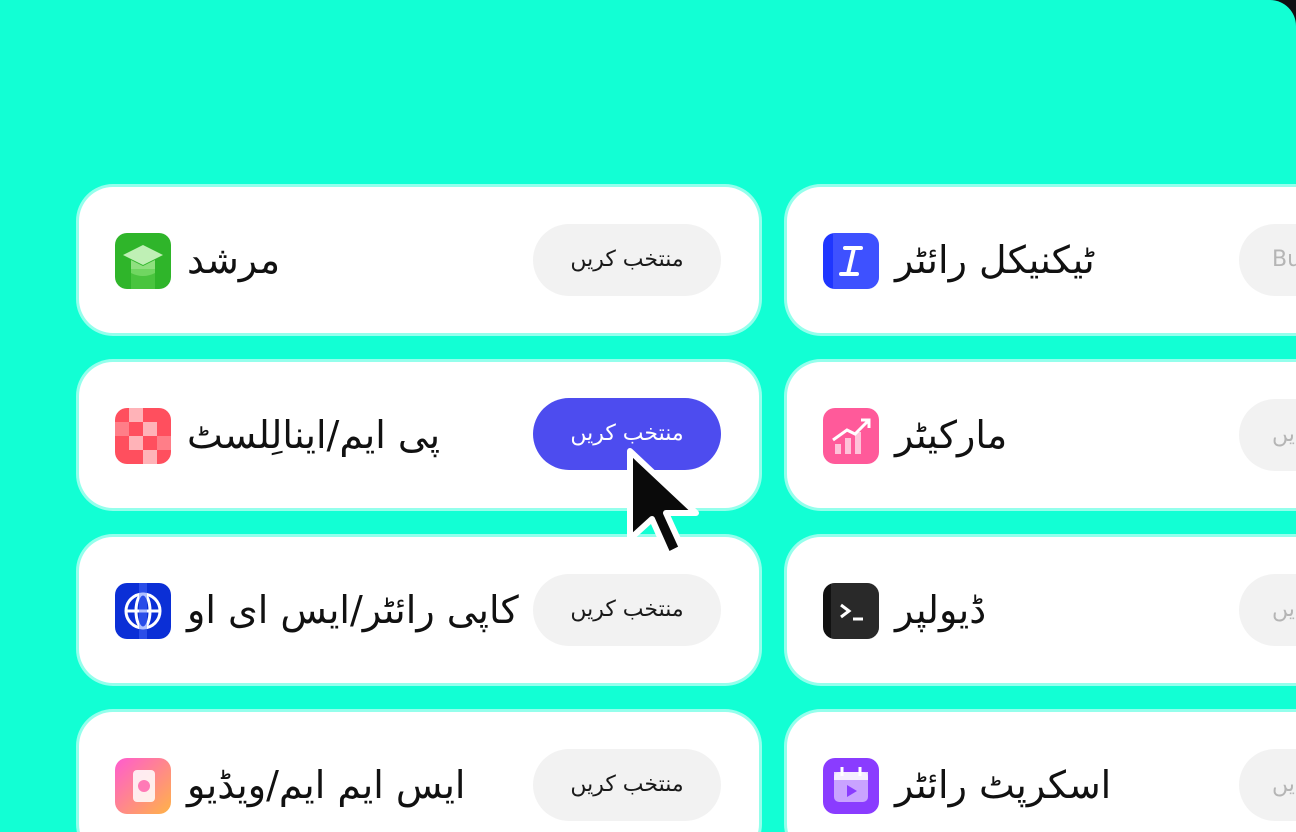 The width and height of the screenshot is (1296, 832). I want to click on role-card-technical-writer: ٹیکنیکل رائٹر Bu, so click(1041, 260).